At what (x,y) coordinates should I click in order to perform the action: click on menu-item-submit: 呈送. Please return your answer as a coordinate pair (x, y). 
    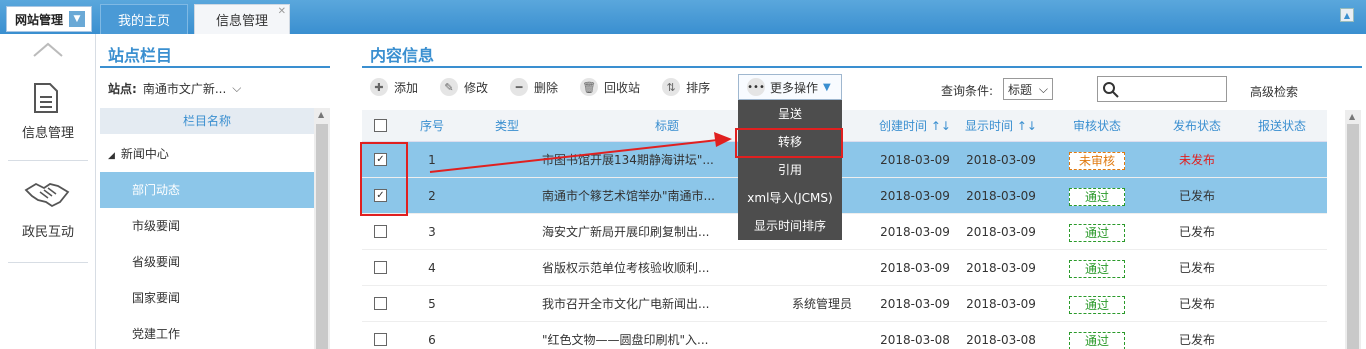
    Looking at the image, I should click on (790, 114).